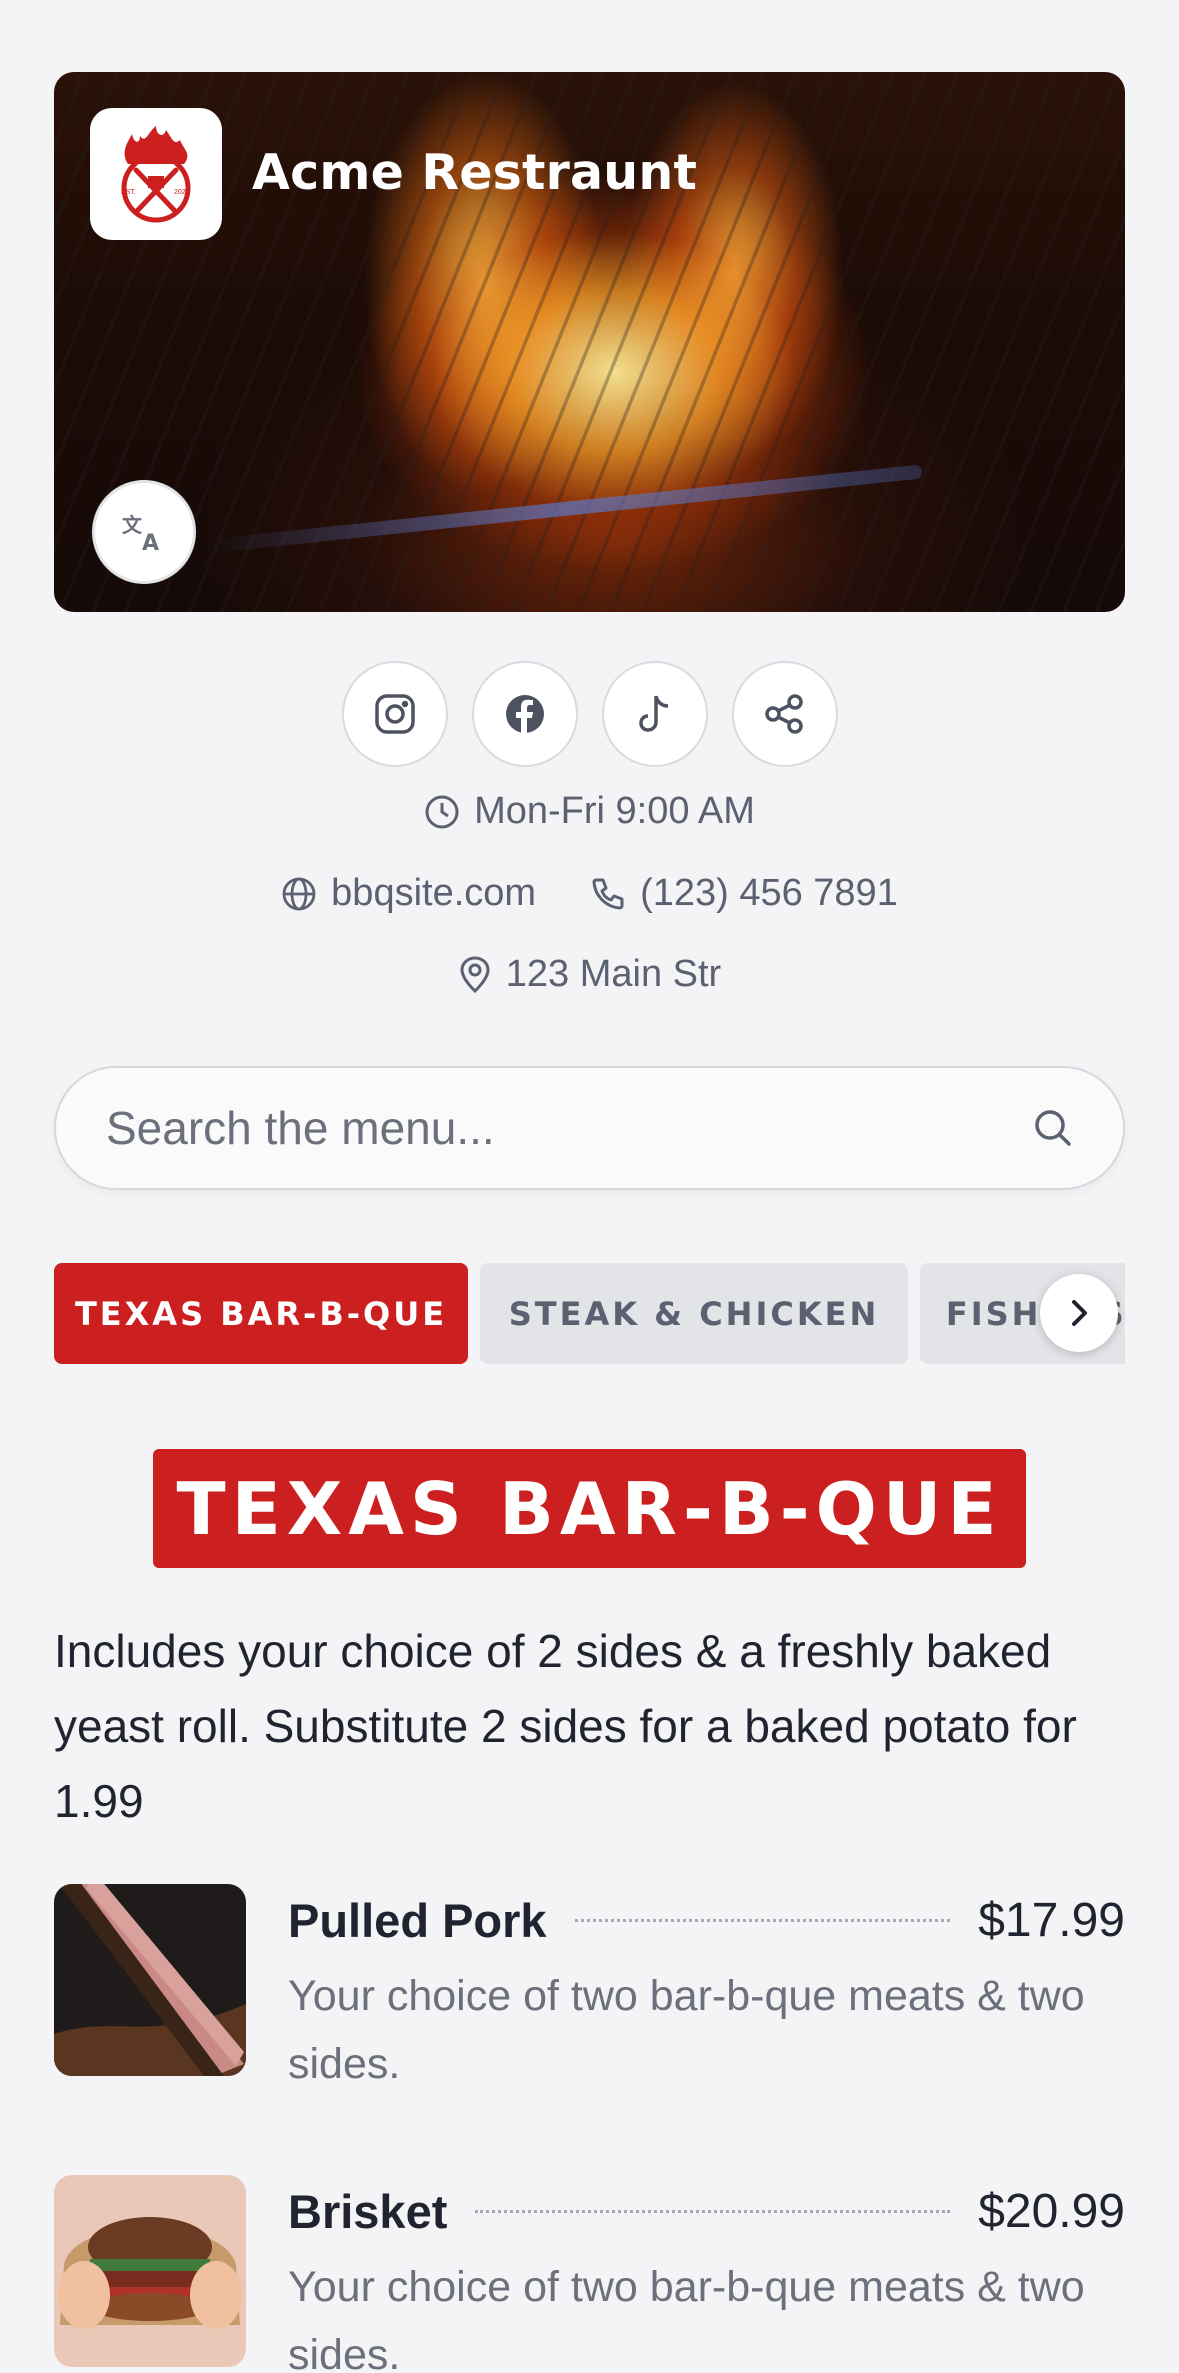 The height and width of the screenshot is (2373, 1179). What do you see at coordinates (132, 525) in the screenshot?
I see `svg-text: 文` at bounding box center [132, 525].